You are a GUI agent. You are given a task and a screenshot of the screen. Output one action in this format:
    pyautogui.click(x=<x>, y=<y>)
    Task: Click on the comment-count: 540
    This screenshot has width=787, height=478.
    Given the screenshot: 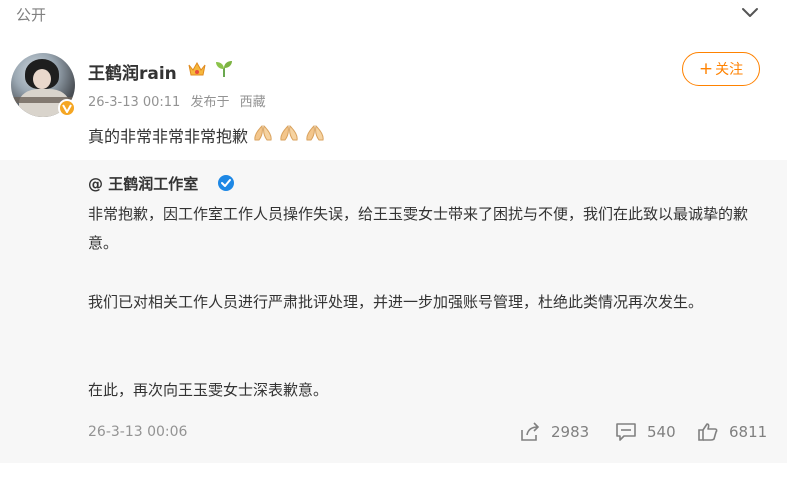 What is the action you would take?
    pyautogui.click(x=661, y=432)
    